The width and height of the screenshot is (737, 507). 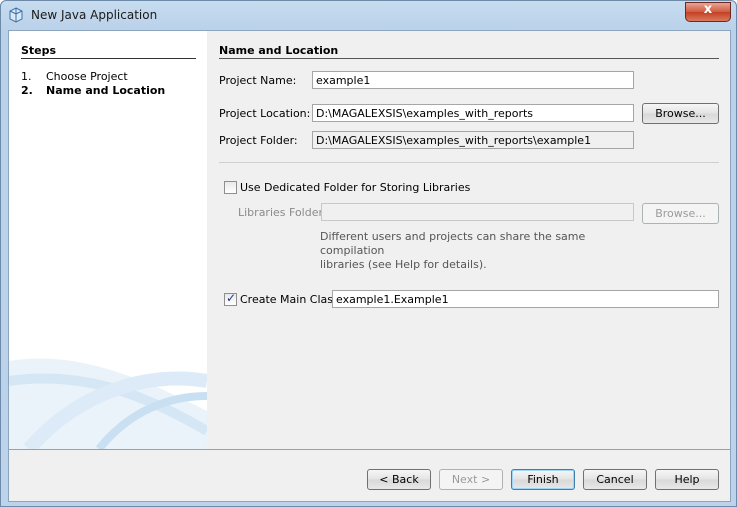 What do you see at coordinates (687, 479) in the screenshot?
I see `help-button: Help` at bounding box center [687, 479].